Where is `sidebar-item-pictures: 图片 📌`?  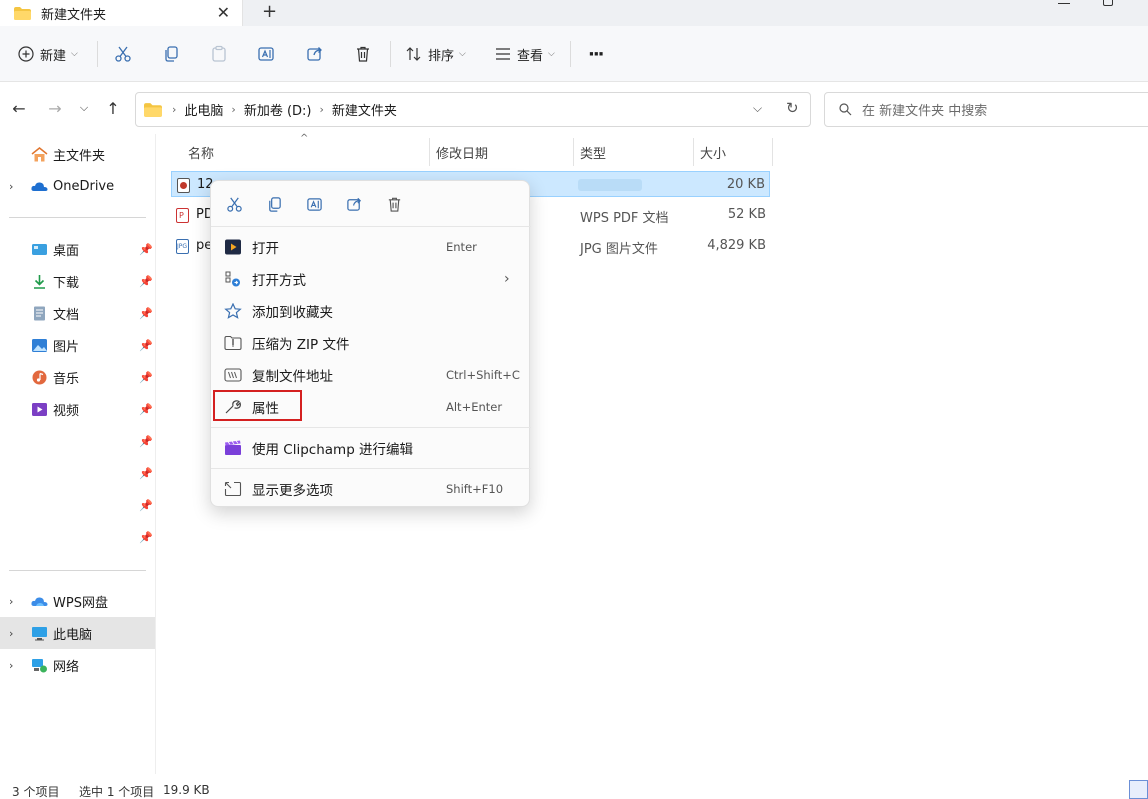 sidebar-item-pictures: 图片 📌 is located at coordinates (77, 345).